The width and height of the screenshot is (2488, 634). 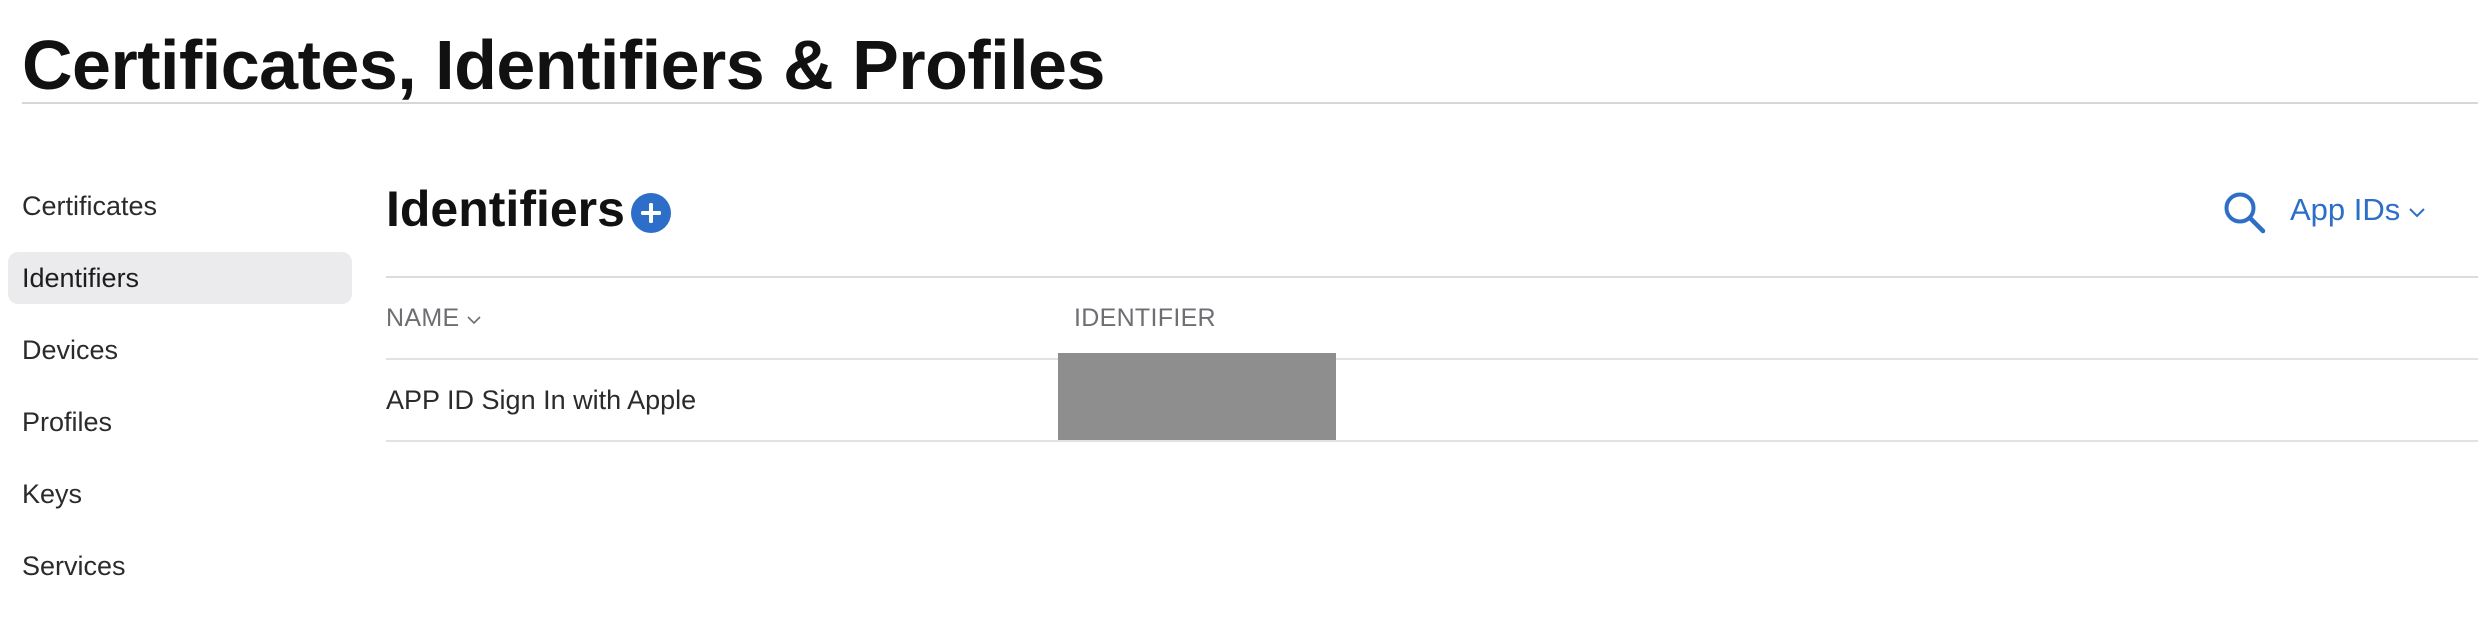 What do you see at coordinates (1432, 397) in the screenshot?
I see `table-row: APP ID Sign In with Apple` at bounding box center [1432, 397].